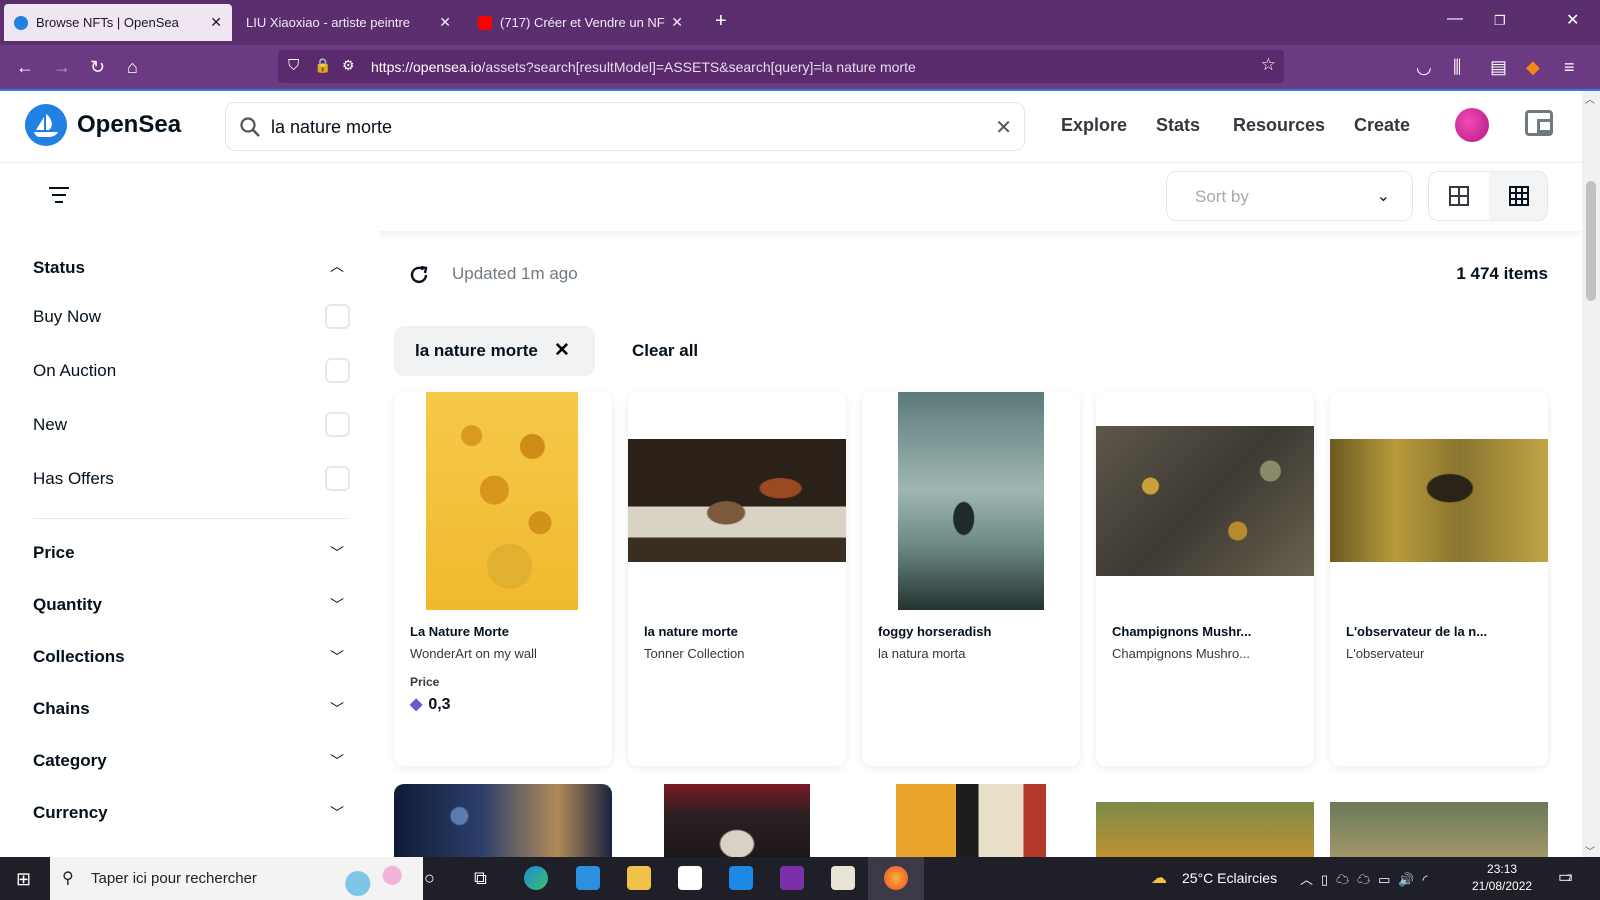 Image resolution: width=1600 pixels, height=900 pixels. I want to click on opensea-logo-icon, so click(46, 125).